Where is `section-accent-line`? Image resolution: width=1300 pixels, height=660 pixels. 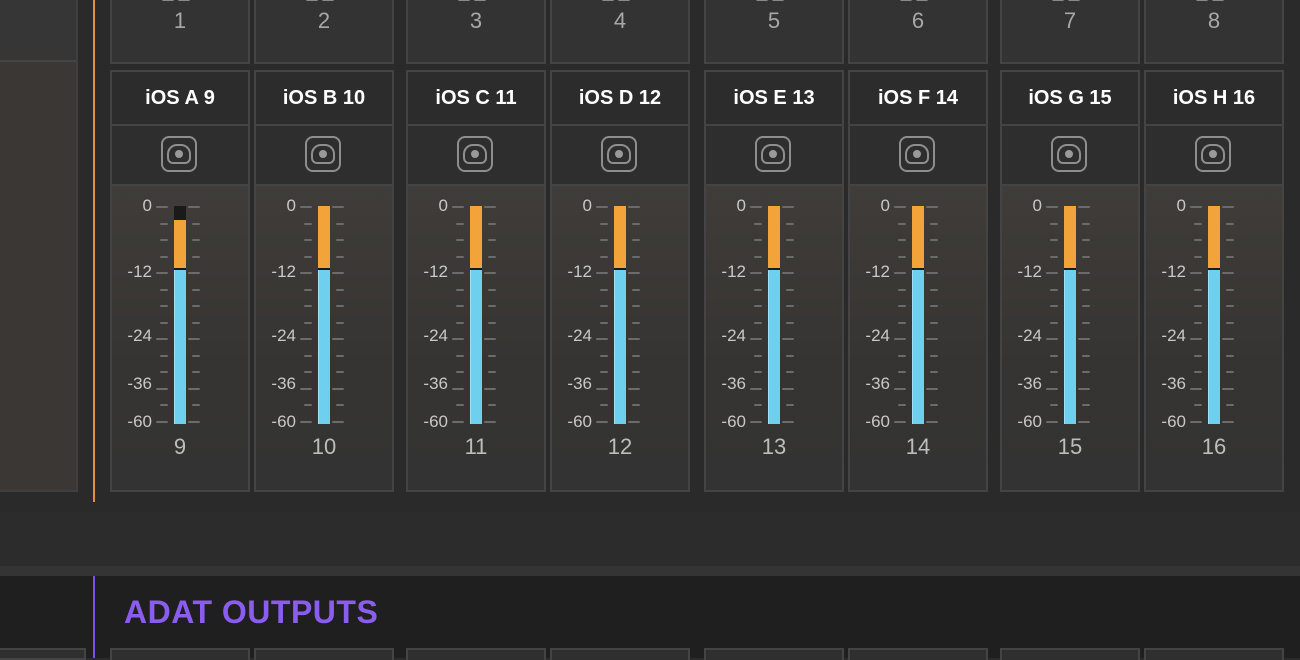 section-accent-line is located at coordinates (94, 251).